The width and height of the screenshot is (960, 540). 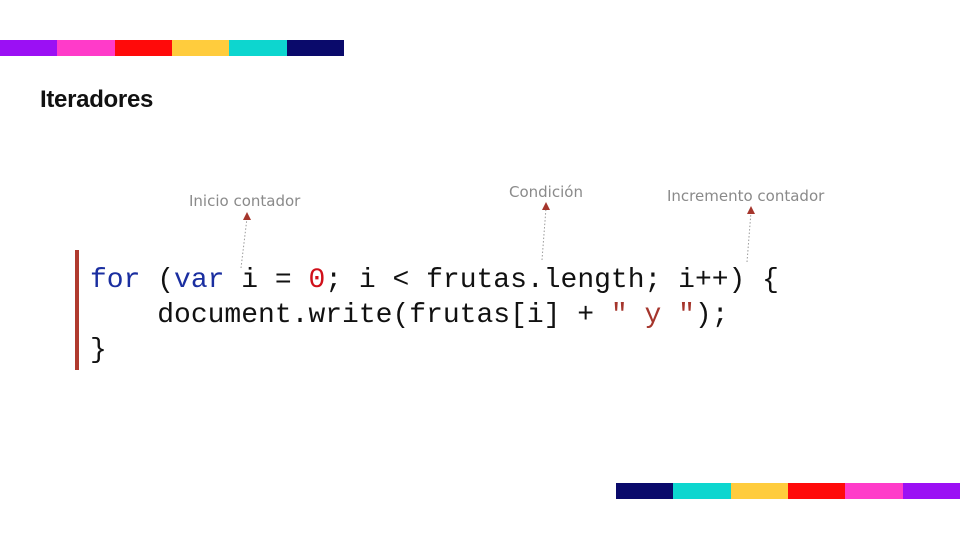 What do you see at coordinates (98, 350) in the screenshot?
I see `code-text: }` at bounding box center [98, 350].